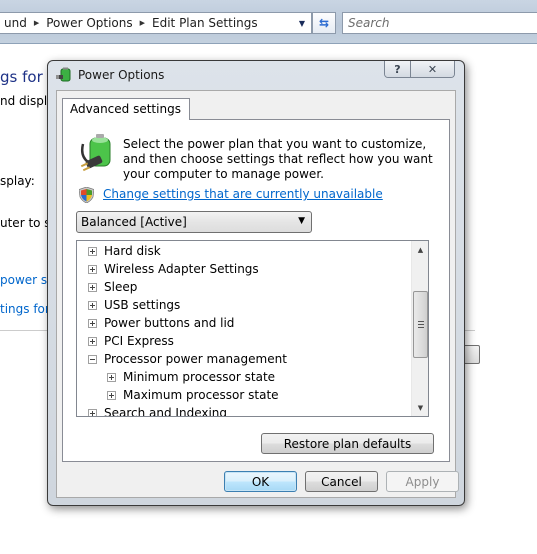  What do you see at coordinates (302, 23) in the screenshot?
I see `address-dropdown-icon: ▼` at bounding box center [302, 23].